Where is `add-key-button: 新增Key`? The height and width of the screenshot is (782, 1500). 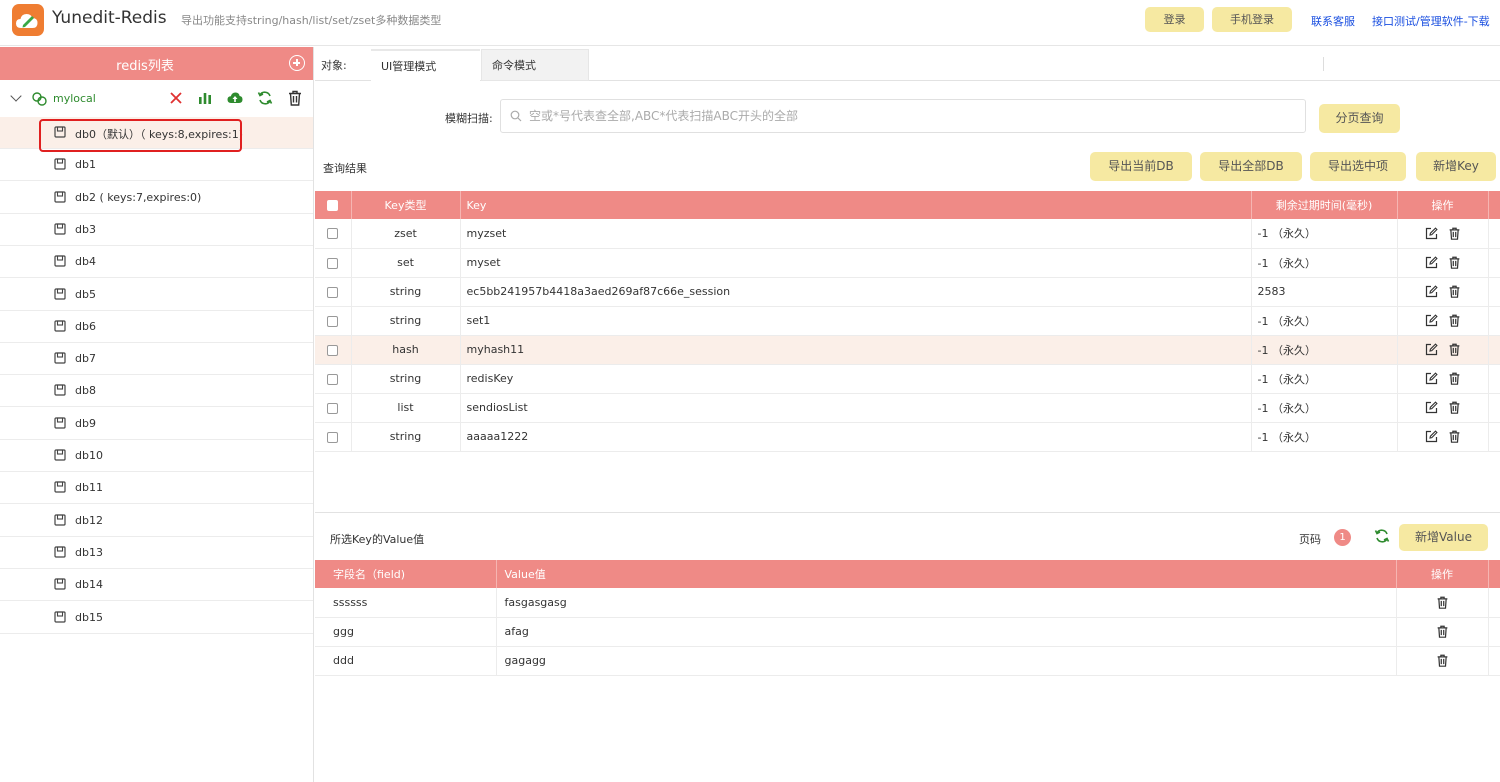 add-key-button: 新增Key is located at coordinates (1456, 166).